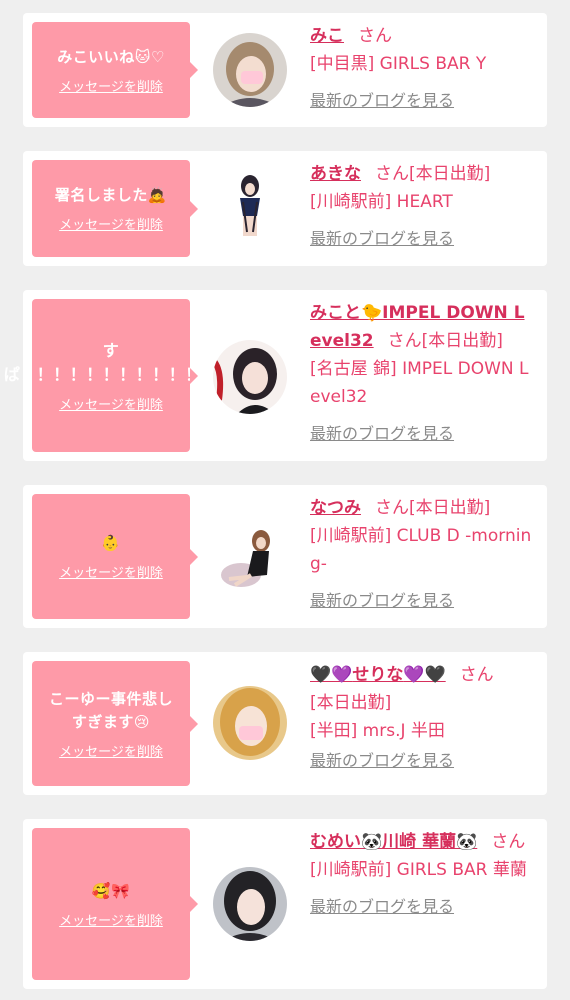 The width and height of the screenshot is (570, 1000). I want to click on message-text: 👶, so click(111, 543).